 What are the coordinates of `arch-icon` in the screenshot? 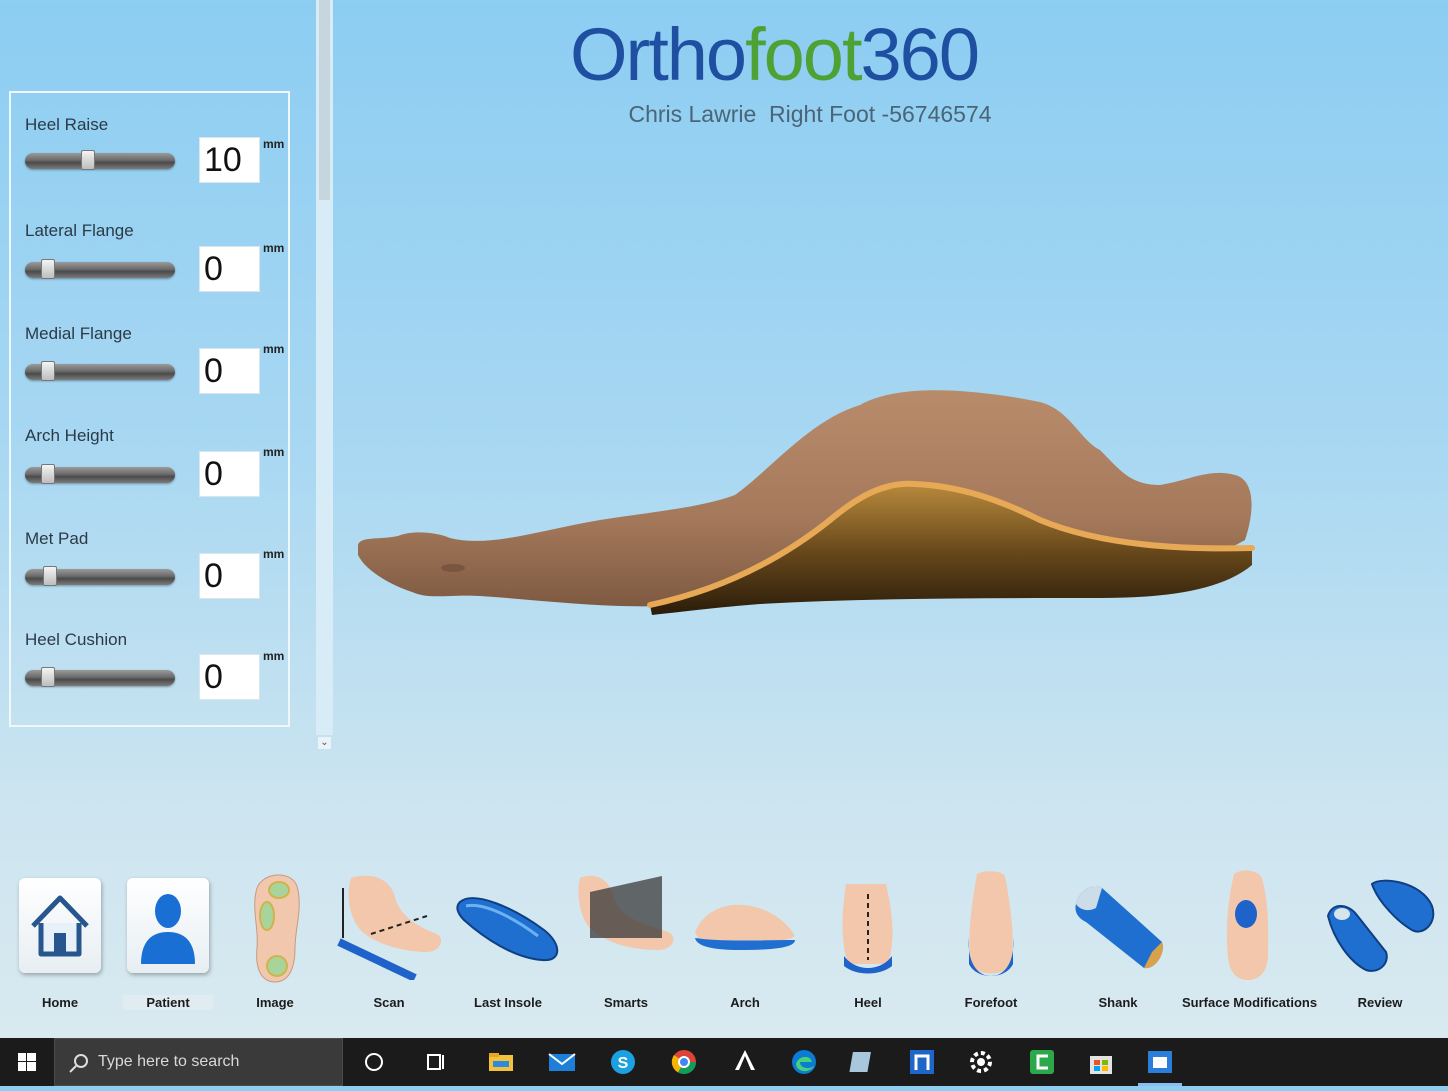 It's located at (745, 928).